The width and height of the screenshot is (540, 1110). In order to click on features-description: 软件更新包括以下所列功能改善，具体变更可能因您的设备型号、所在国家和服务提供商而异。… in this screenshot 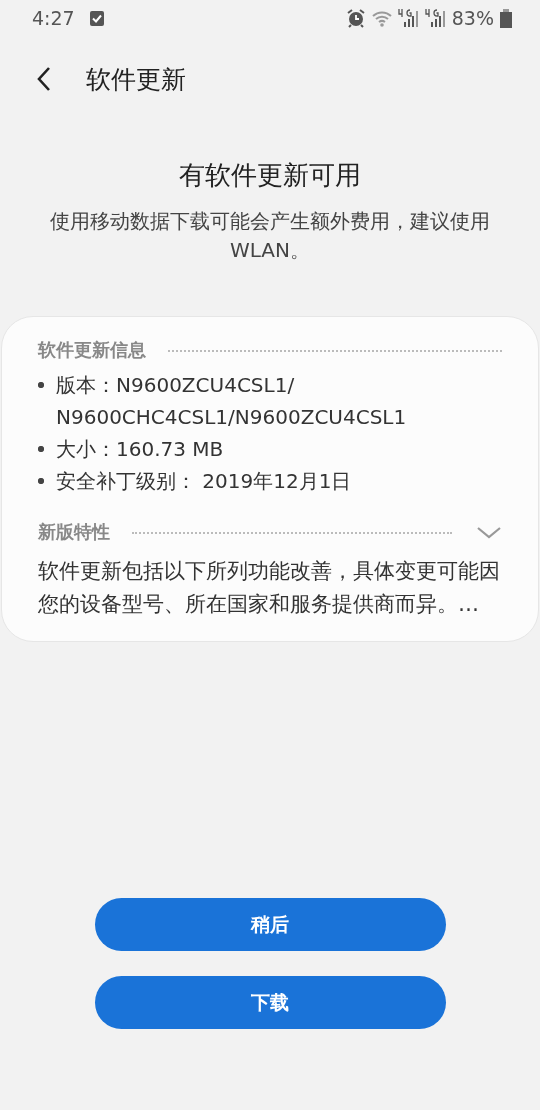, I will do `click(269, 588)`.